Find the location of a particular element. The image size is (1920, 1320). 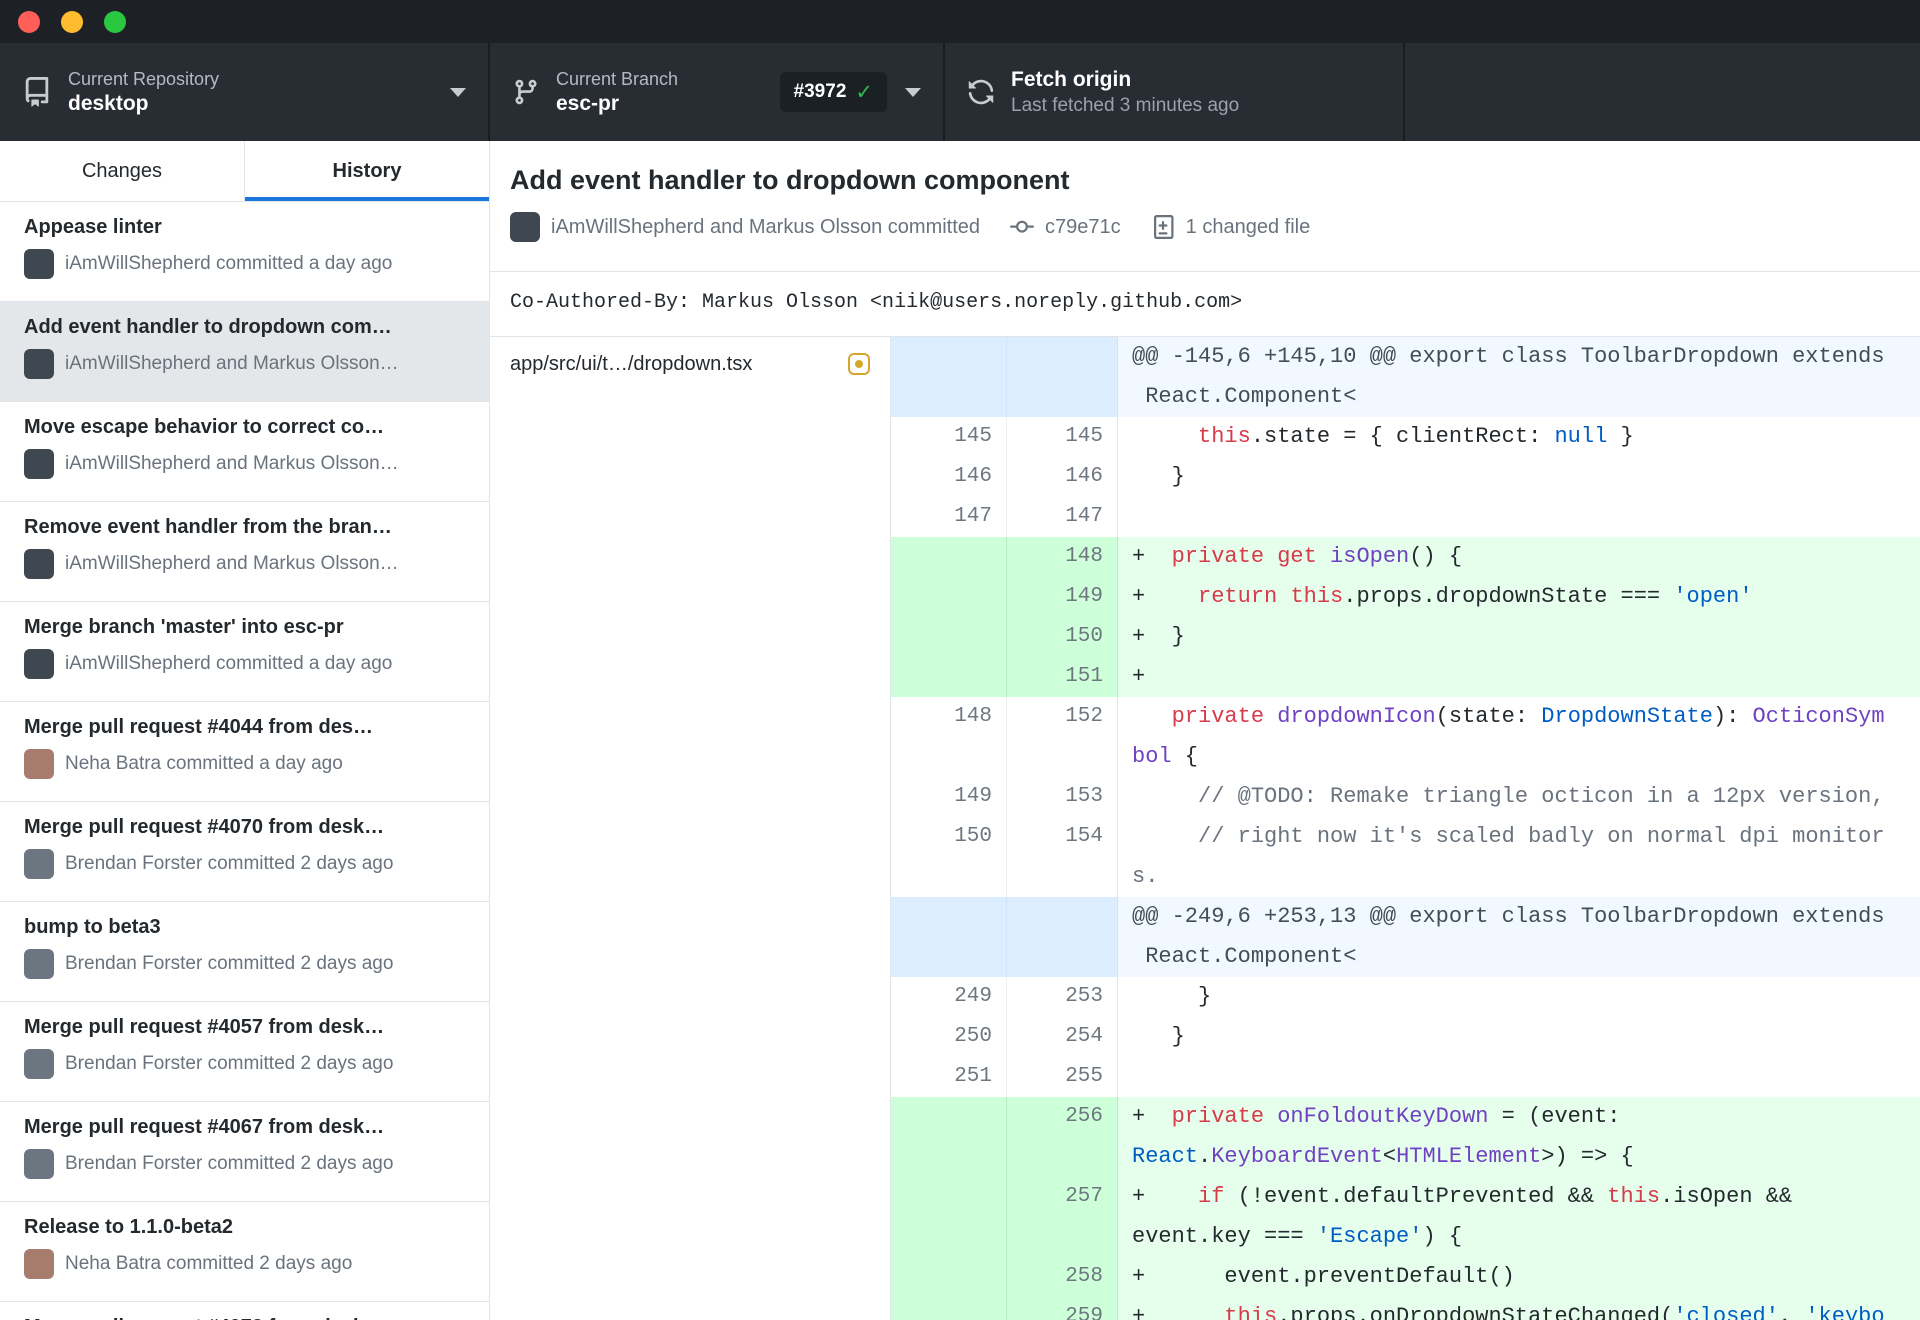

file-diff-icon is located at coordinates (1163, 227).